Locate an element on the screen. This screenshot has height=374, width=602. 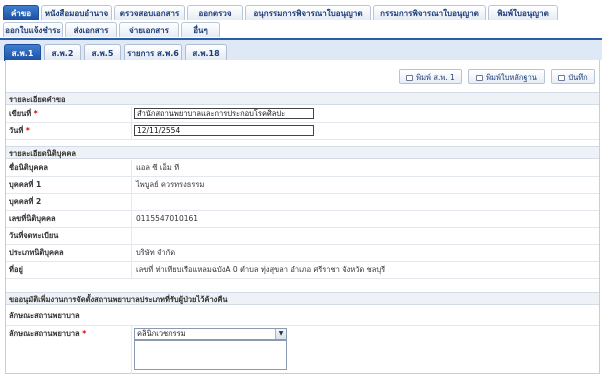
save-button: บันทึก is located at coordinates (573, 76).